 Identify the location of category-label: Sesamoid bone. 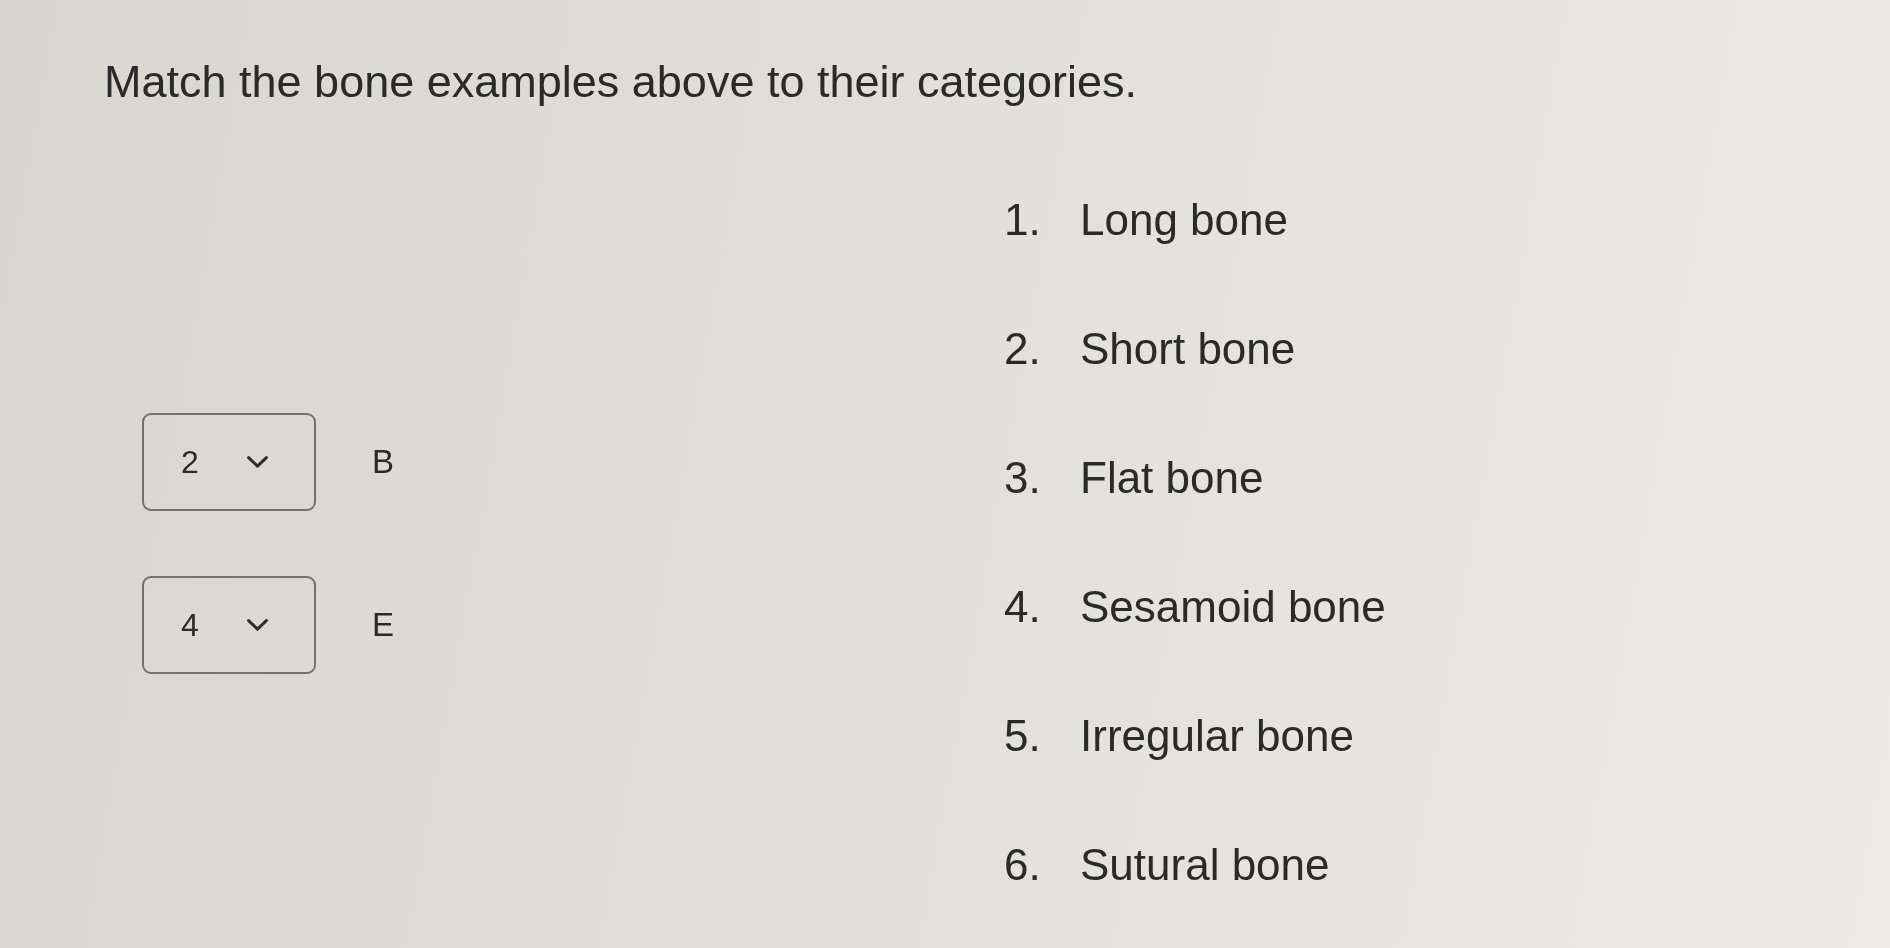
(1233, 606).